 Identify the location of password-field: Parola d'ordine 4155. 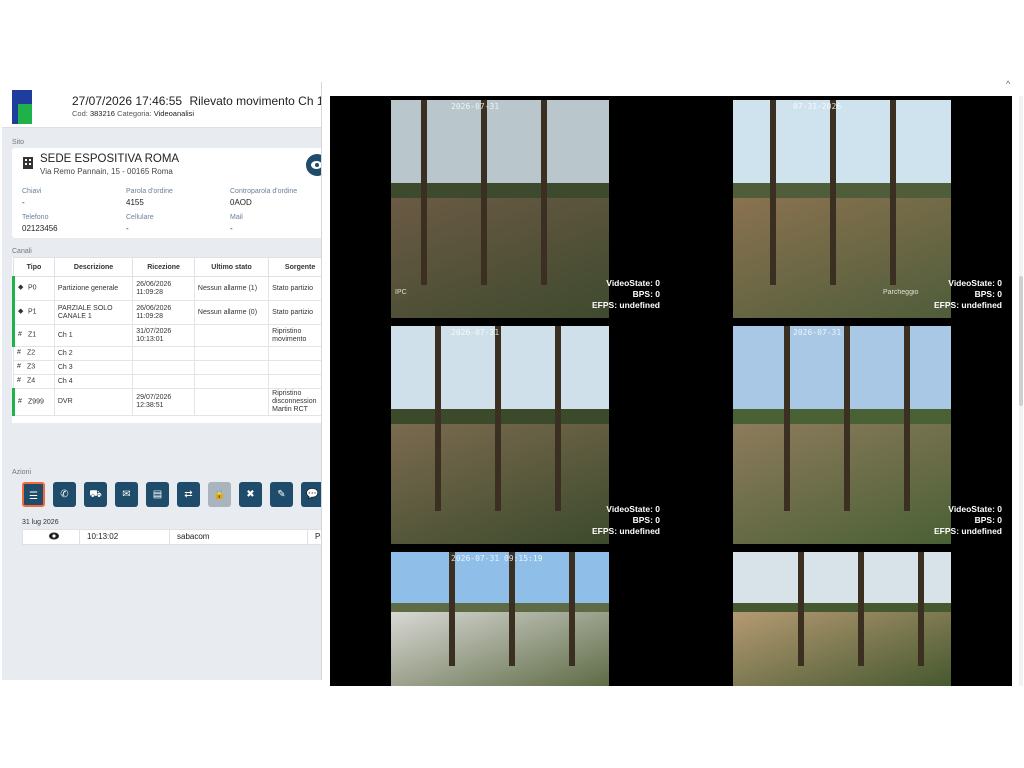
(149, 197).